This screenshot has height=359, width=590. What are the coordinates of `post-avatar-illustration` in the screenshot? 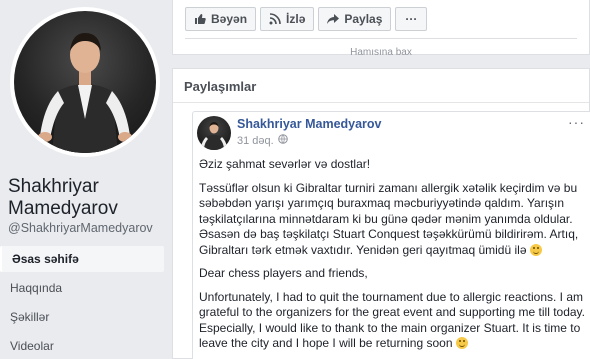 It's located at (214, 136).